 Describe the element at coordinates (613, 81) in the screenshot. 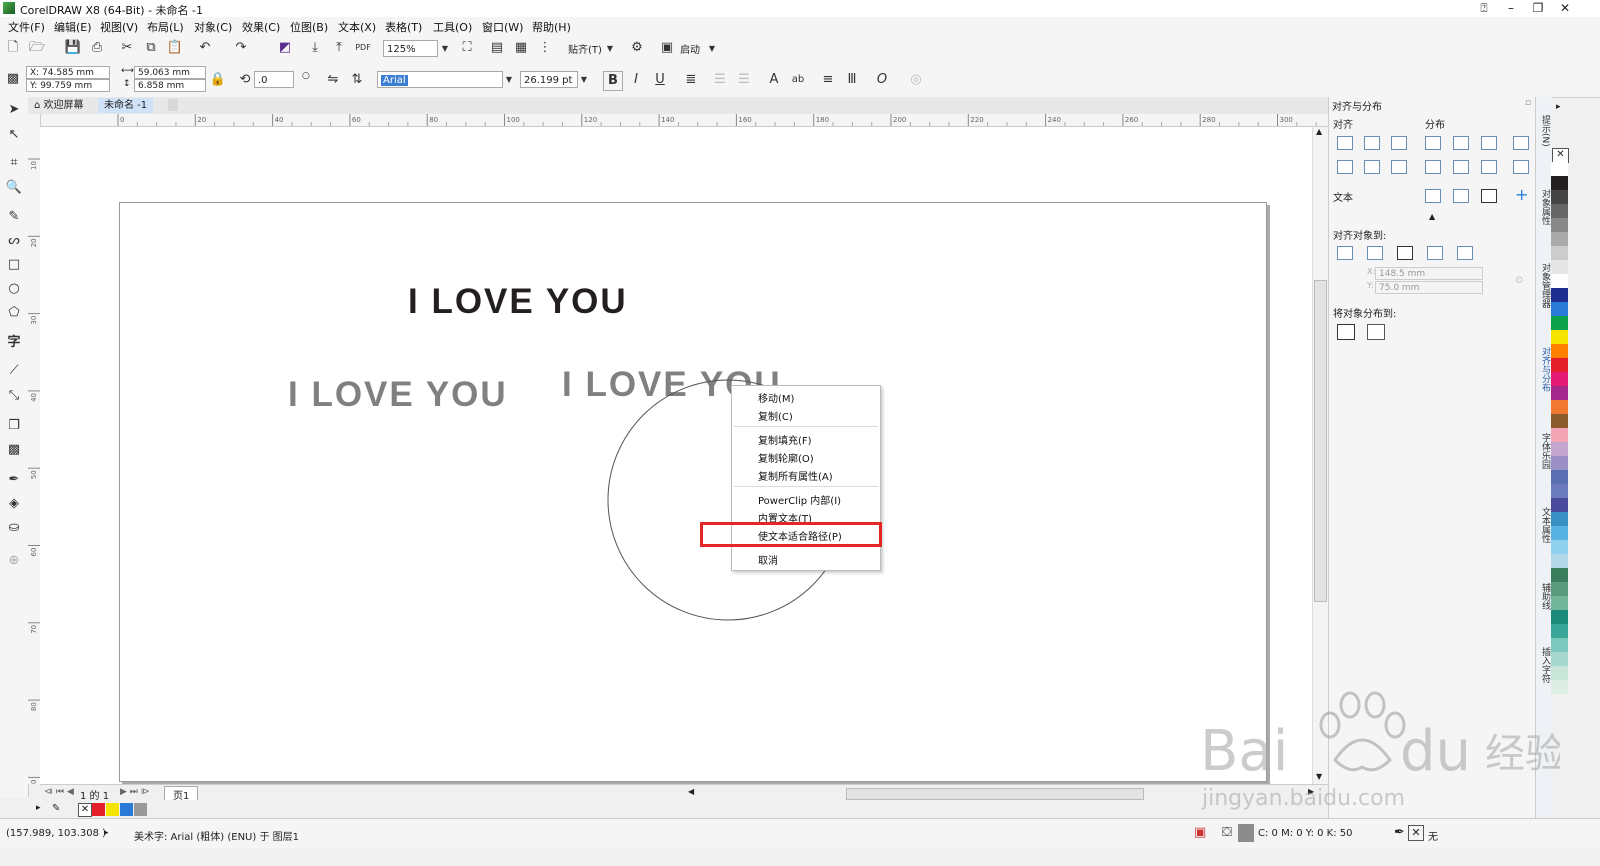

I see `bold-button: B` at that location.